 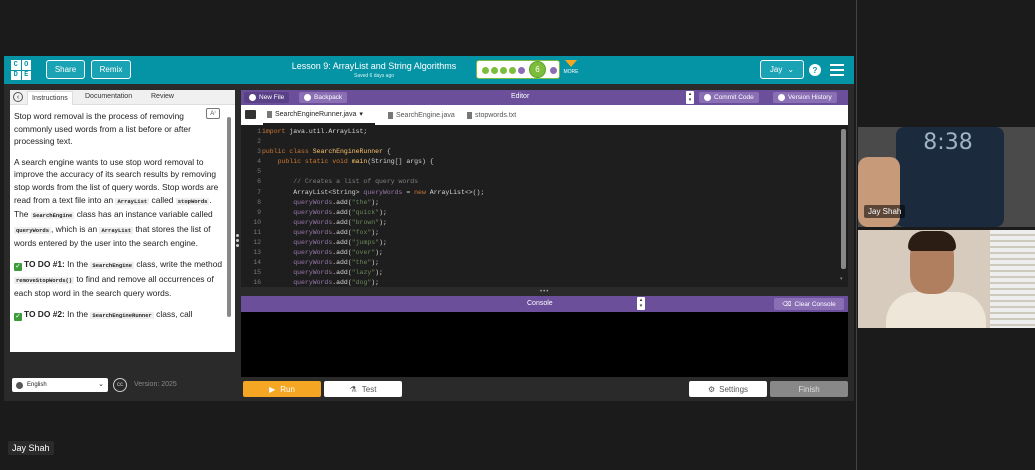 What do you see at coordinates (932, 241) in the screenshot?
I see `person-hair` at bounding box center [932, 241].